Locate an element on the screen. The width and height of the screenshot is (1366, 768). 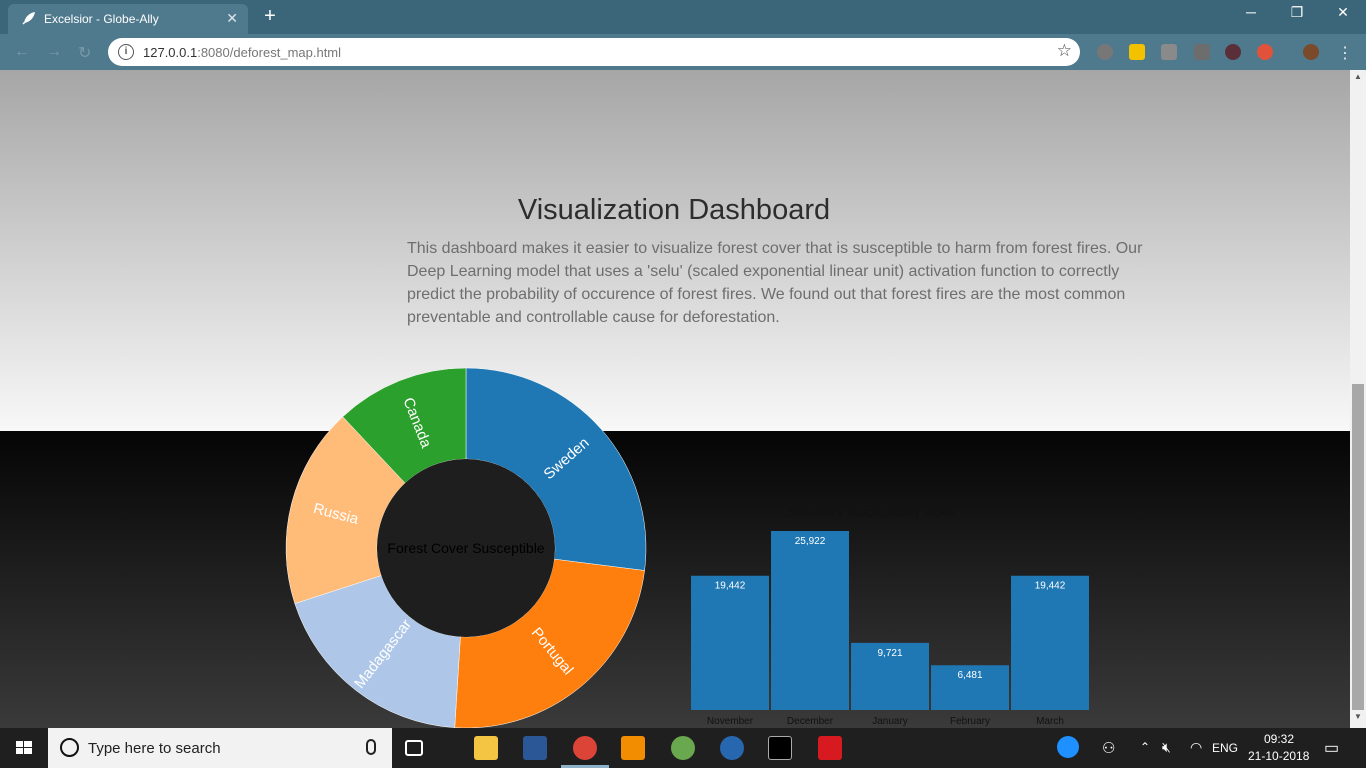
bar-value-label: 25,922 is located at coordinates (810, 541).